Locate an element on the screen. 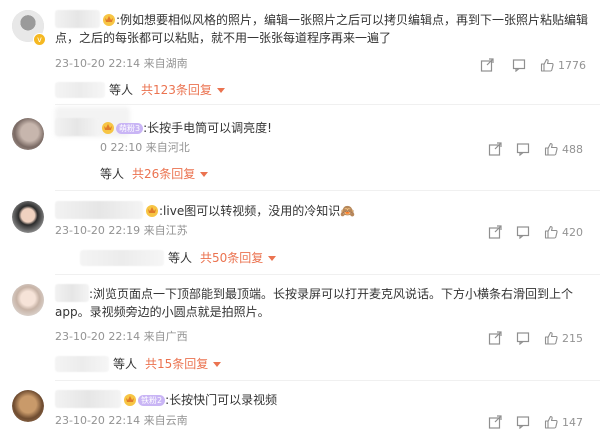 The width and height of the screenshot is (600, 438). comment-text: :长按手电筒可以调亮度! is located at coordinates (207, 128).